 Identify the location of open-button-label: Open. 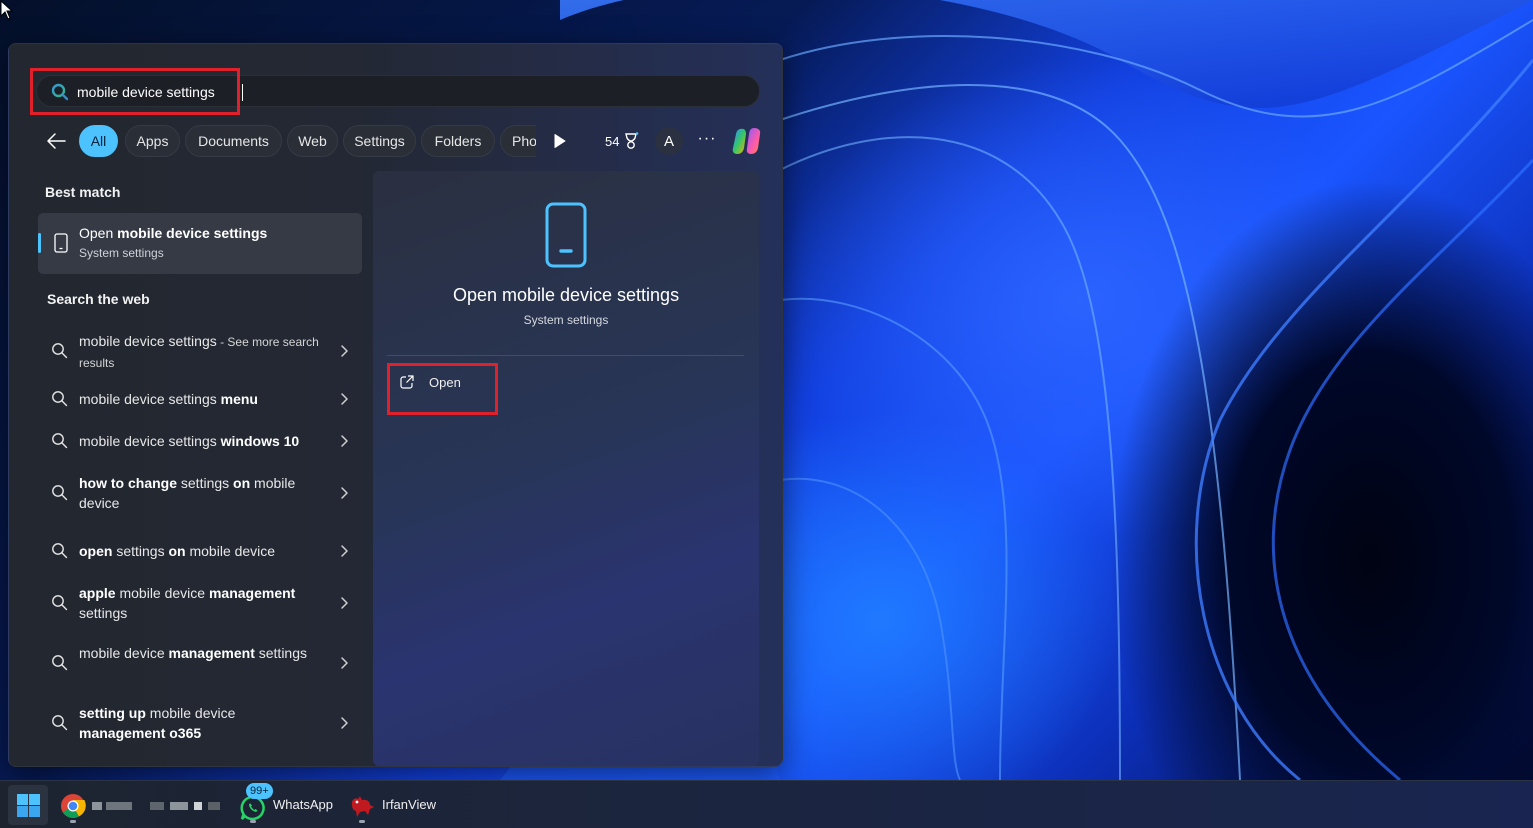
(445, 382).